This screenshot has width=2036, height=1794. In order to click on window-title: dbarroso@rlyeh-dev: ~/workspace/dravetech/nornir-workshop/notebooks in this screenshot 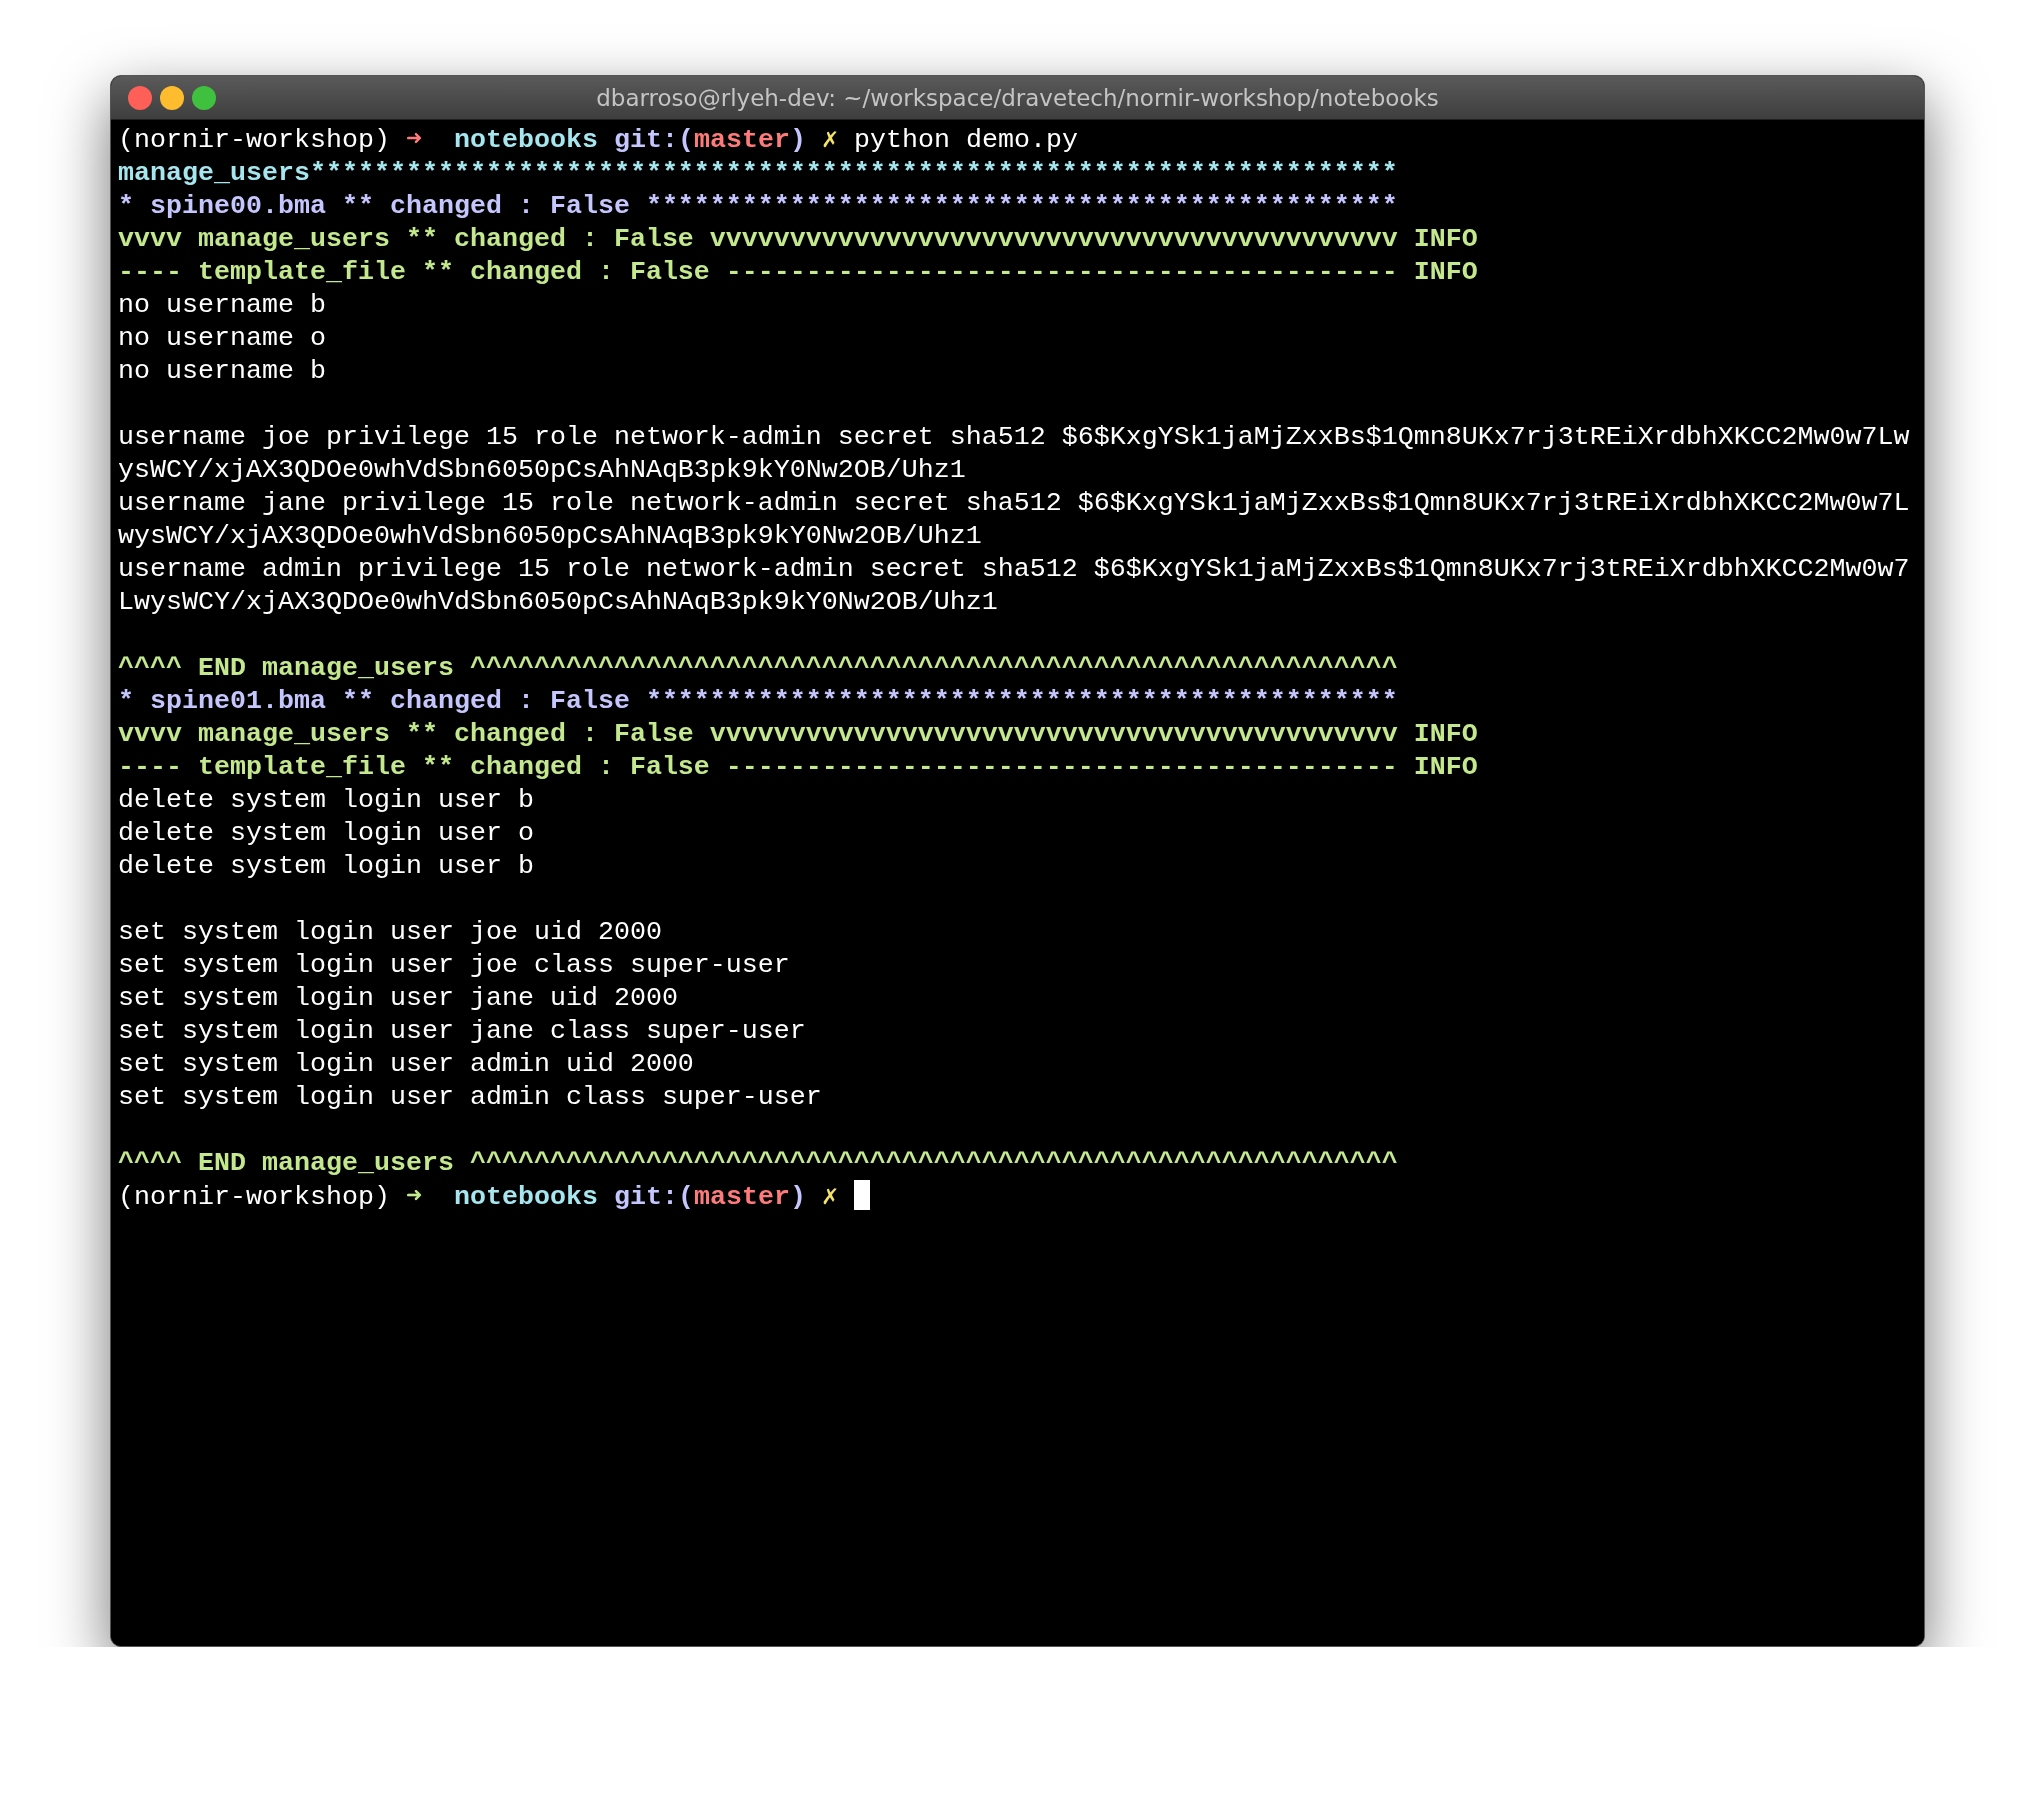, I will do `click(1017, 98)`.